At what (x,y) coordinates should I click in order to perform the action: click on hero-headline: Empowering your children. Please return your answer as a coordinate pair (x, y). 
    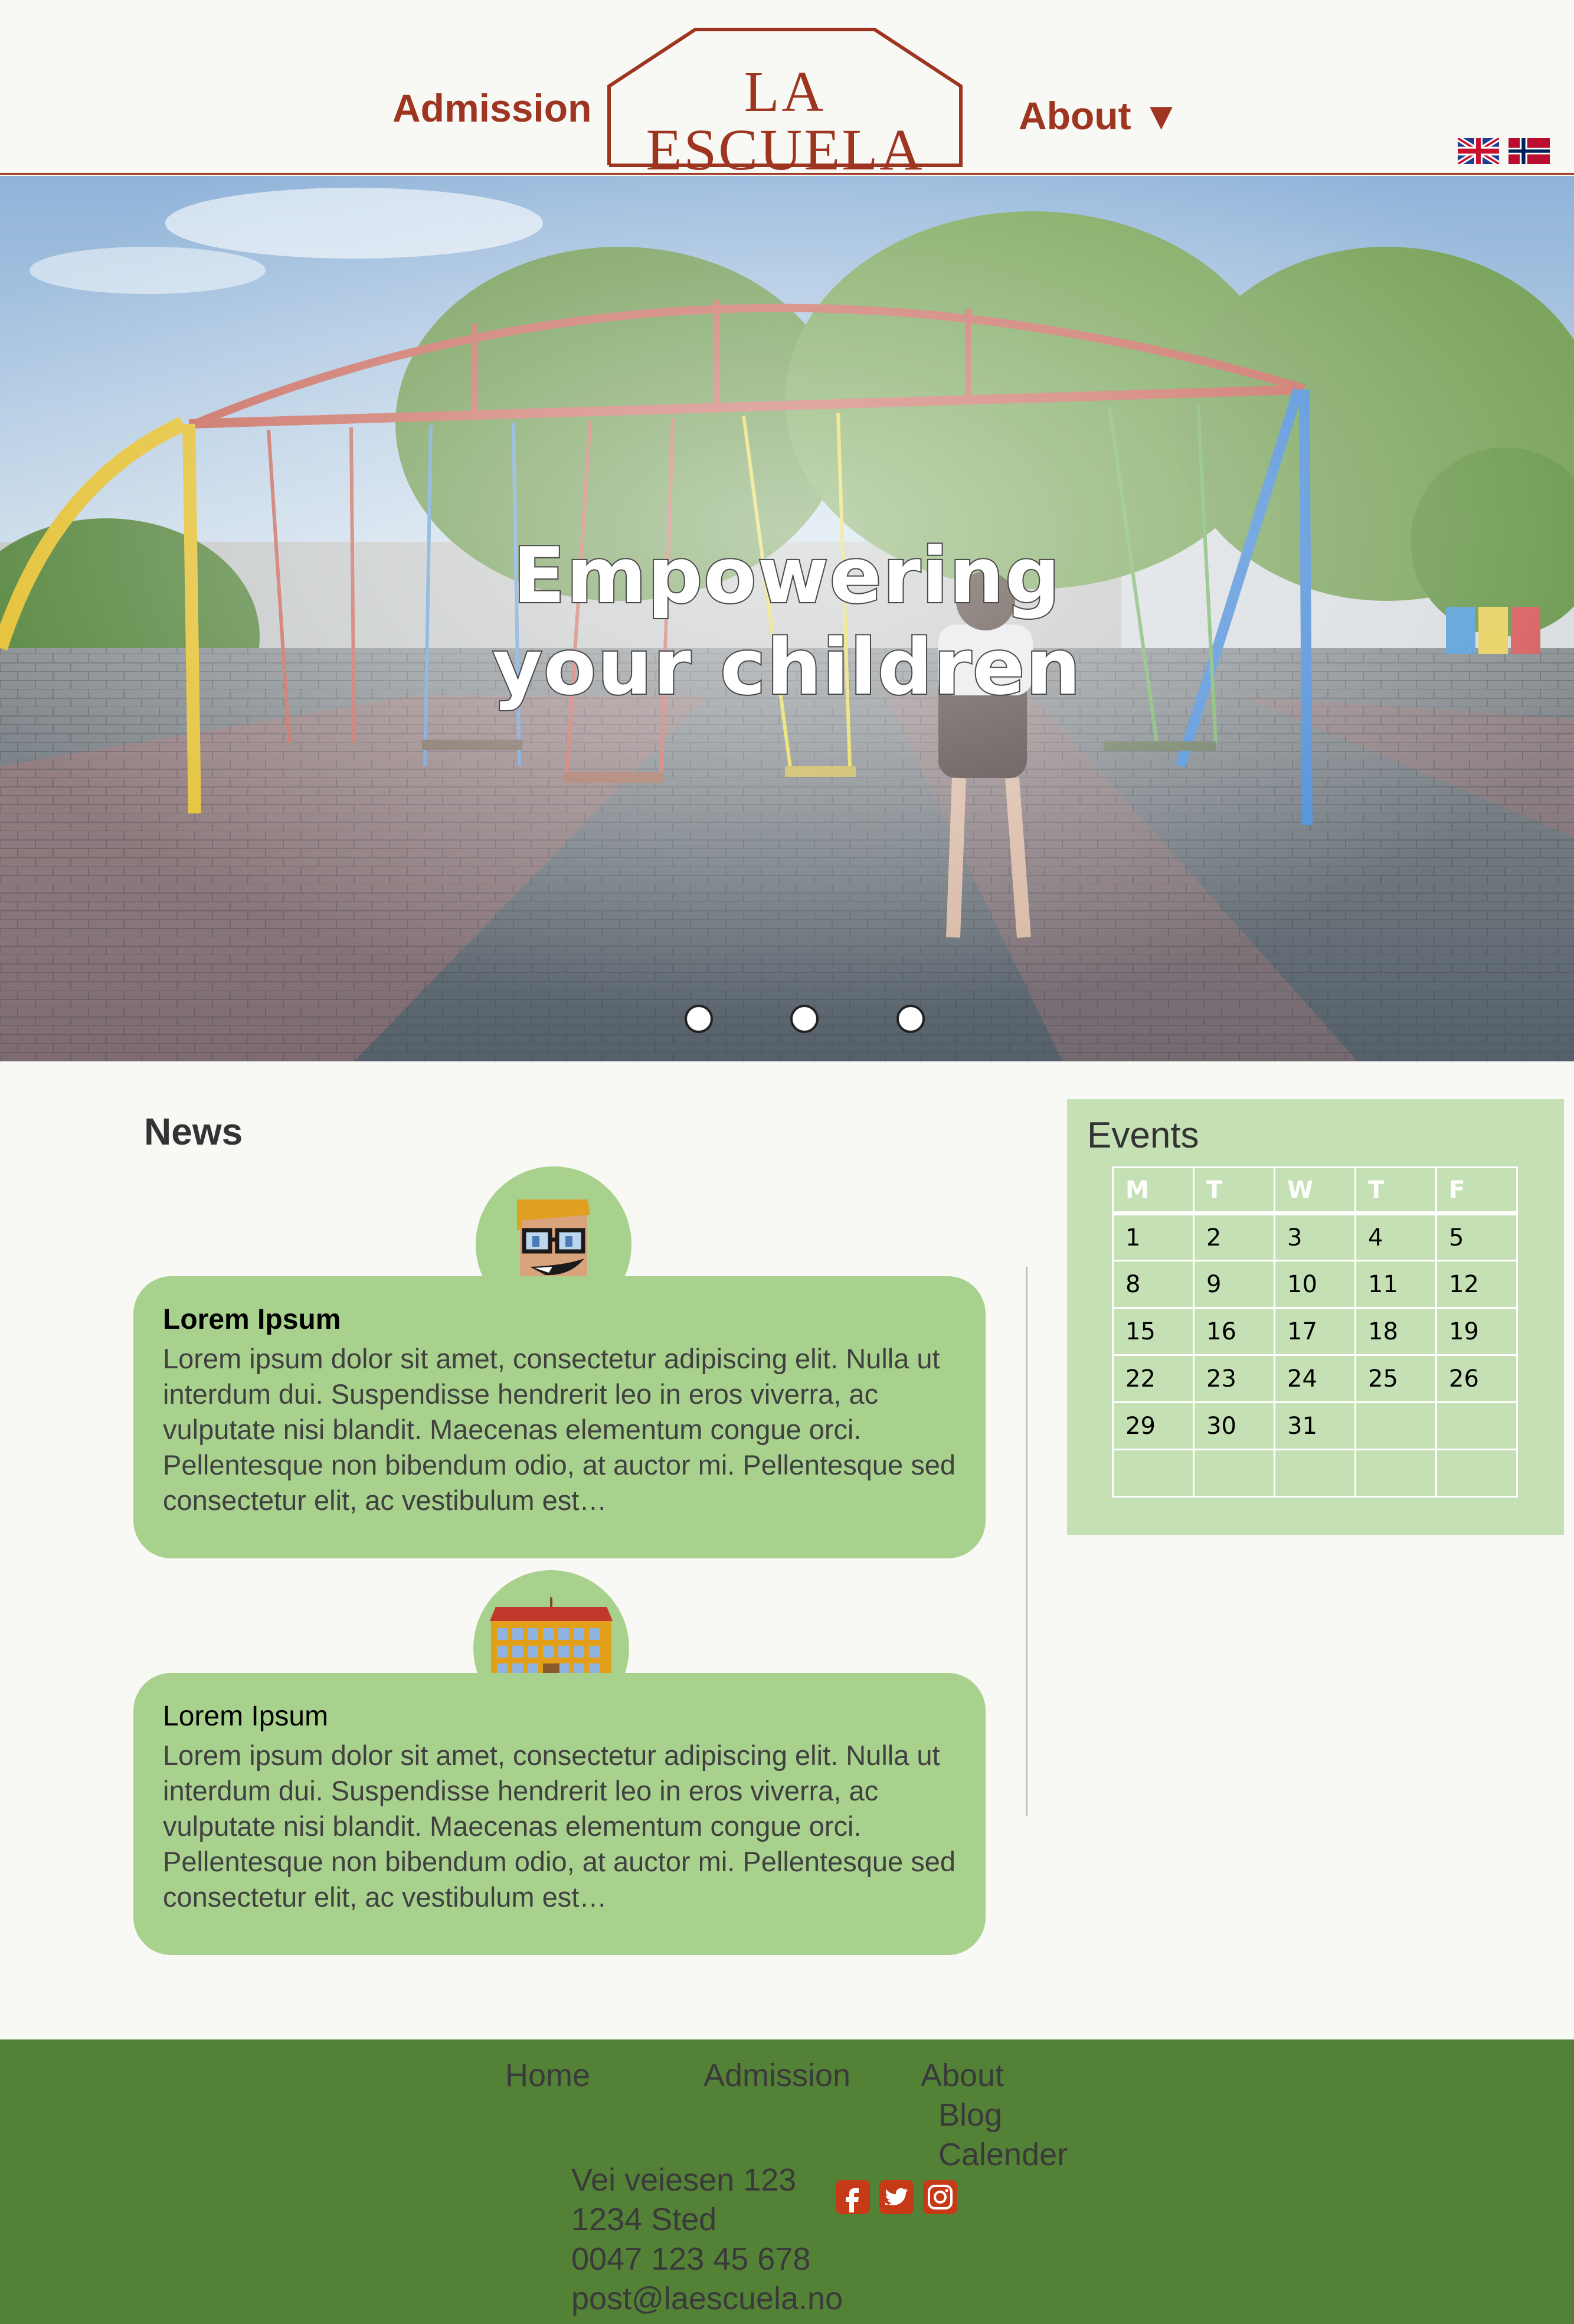
    Looking at the image, I should click on (787, 621).